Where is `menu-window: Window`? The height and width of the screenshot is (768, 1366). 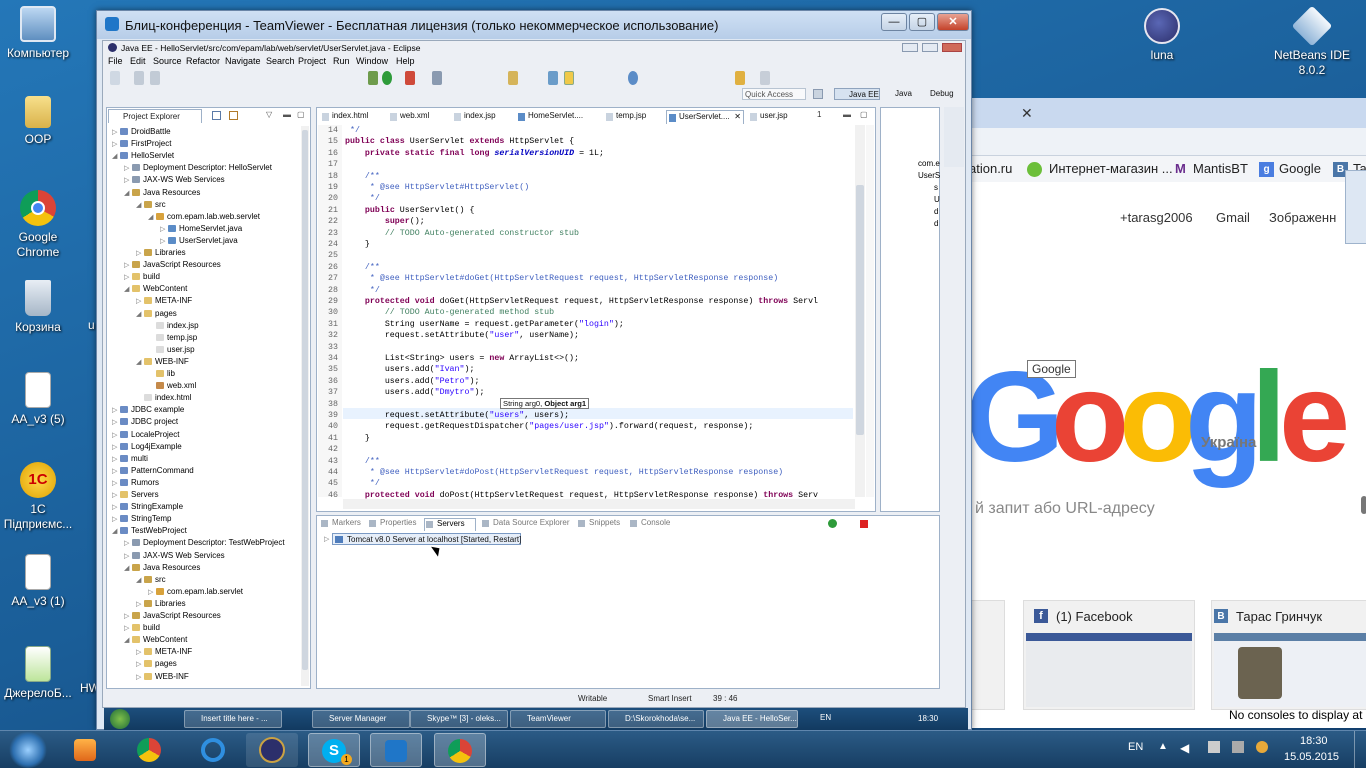
menu-window: Window is located at coordinates (372, 61).